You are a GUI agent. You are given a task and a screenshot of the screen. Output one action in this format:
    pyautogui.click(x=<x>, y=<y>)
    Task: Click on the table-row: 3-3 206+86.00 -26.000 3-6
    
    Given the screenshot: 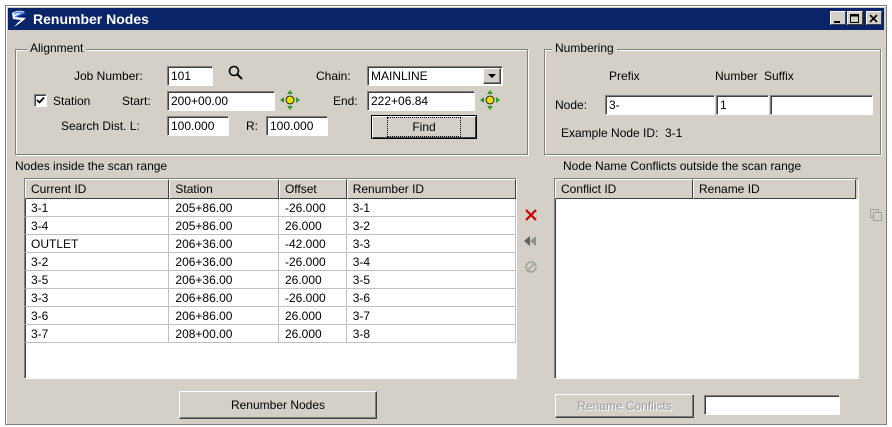 What is the action you would take?
    pyautogui.click(x=270, y=298)
    